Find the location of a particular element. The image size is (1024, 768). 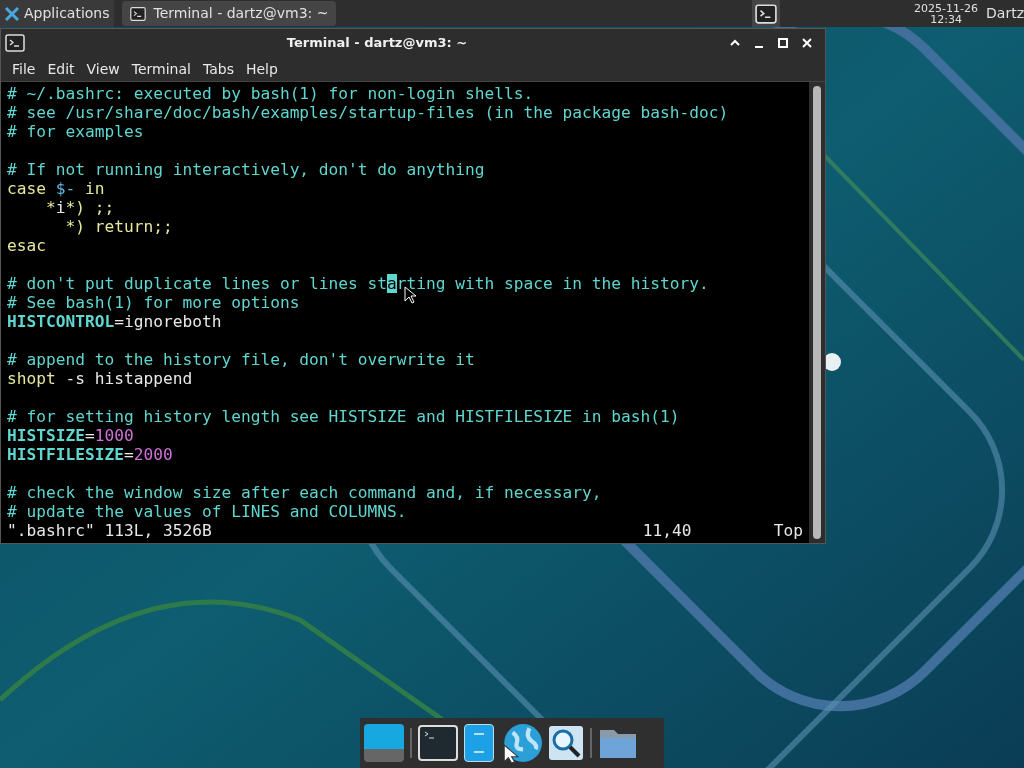

code-line: # If not running interactively, don't do anything is located at coordinates (246, 169).